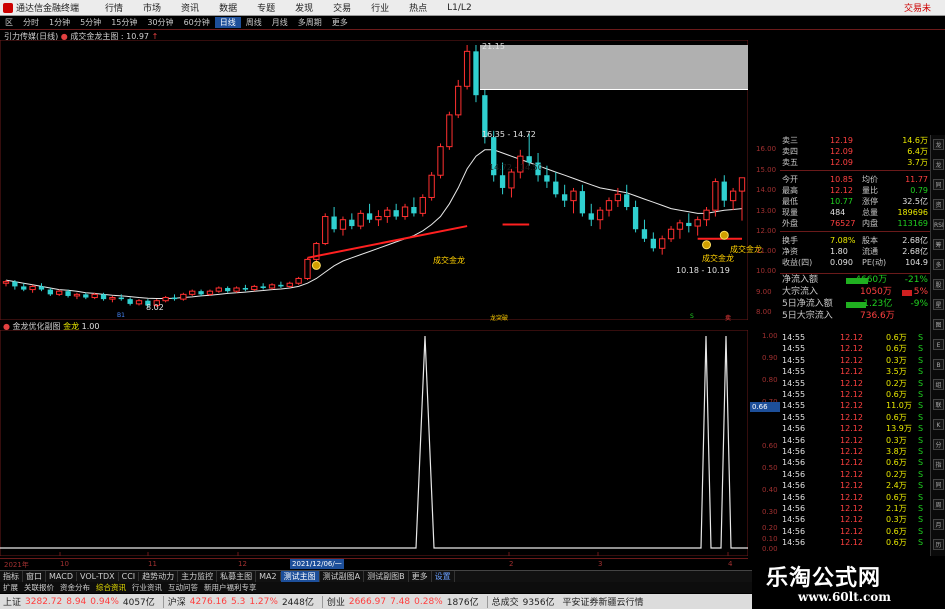 The image size is (945, 609). Describe the element at coordinates (152, 7) in the screenshot. I see `menu-item-market: 市场` at that location.